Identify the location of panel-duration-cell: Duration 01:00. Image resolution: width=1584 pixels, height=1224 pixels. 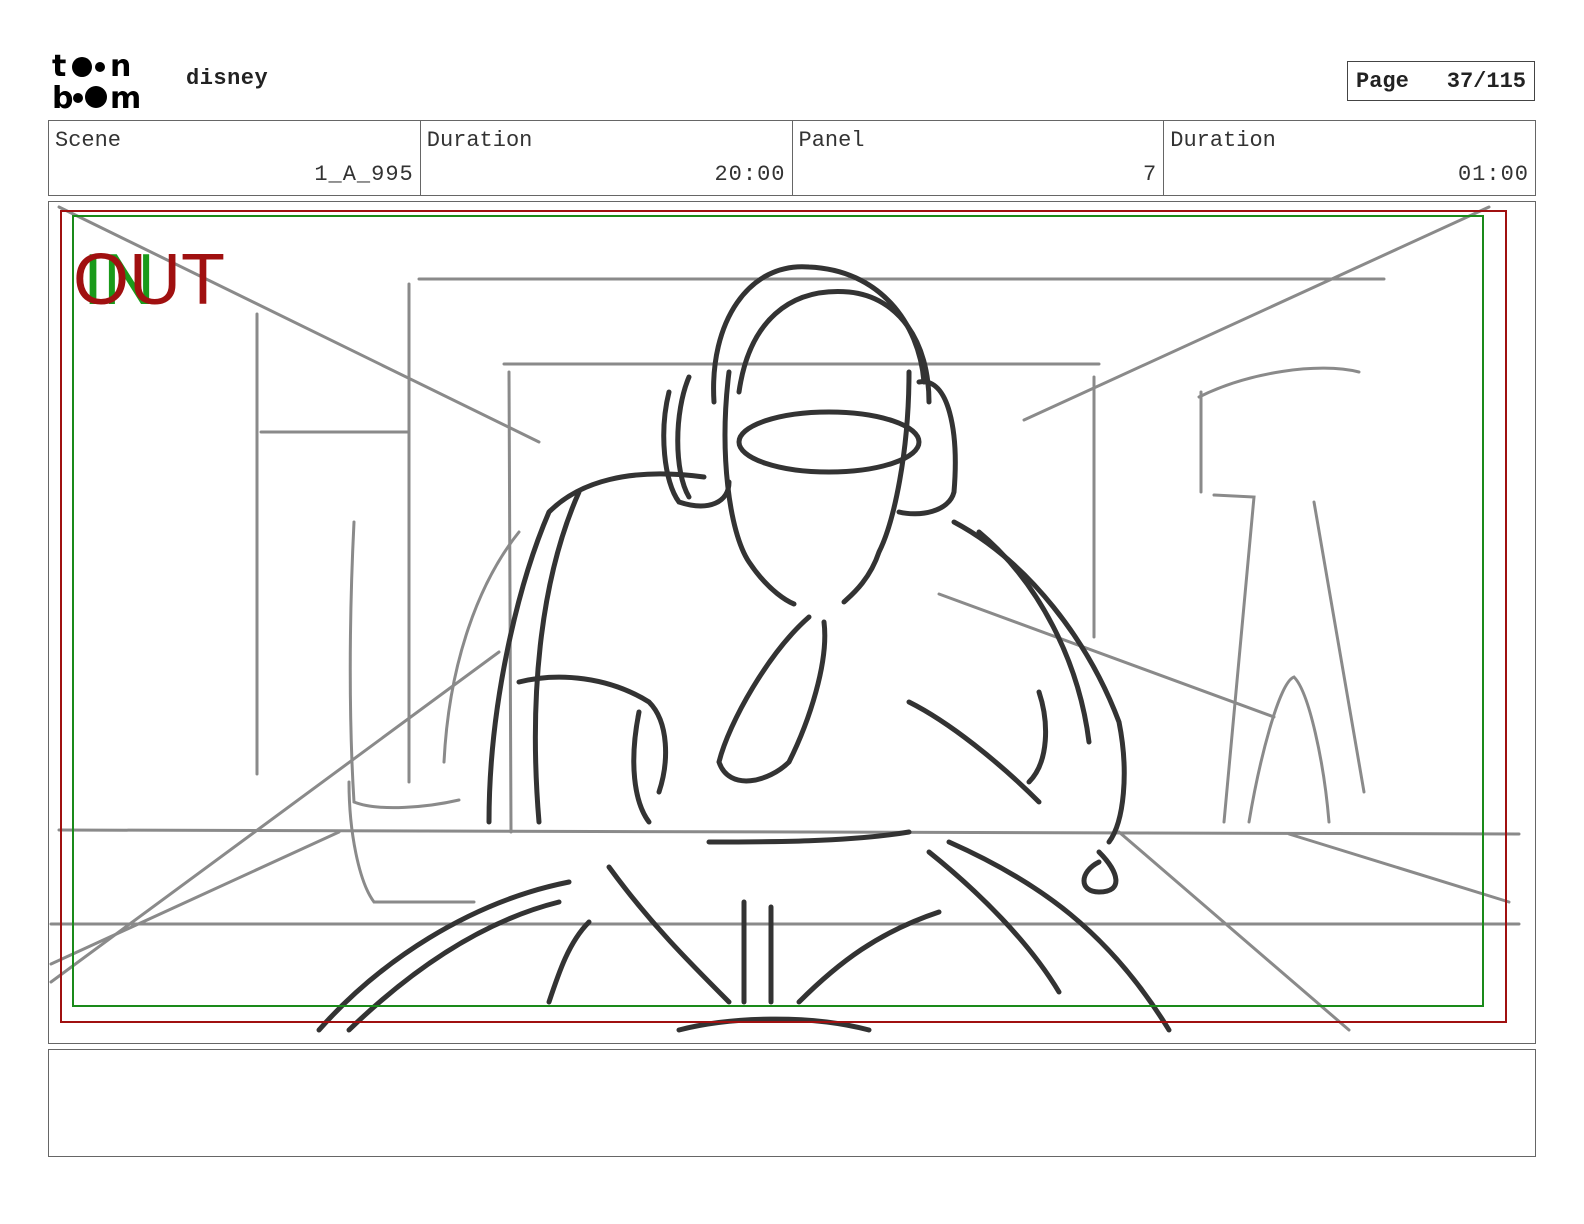
(1349, 158).